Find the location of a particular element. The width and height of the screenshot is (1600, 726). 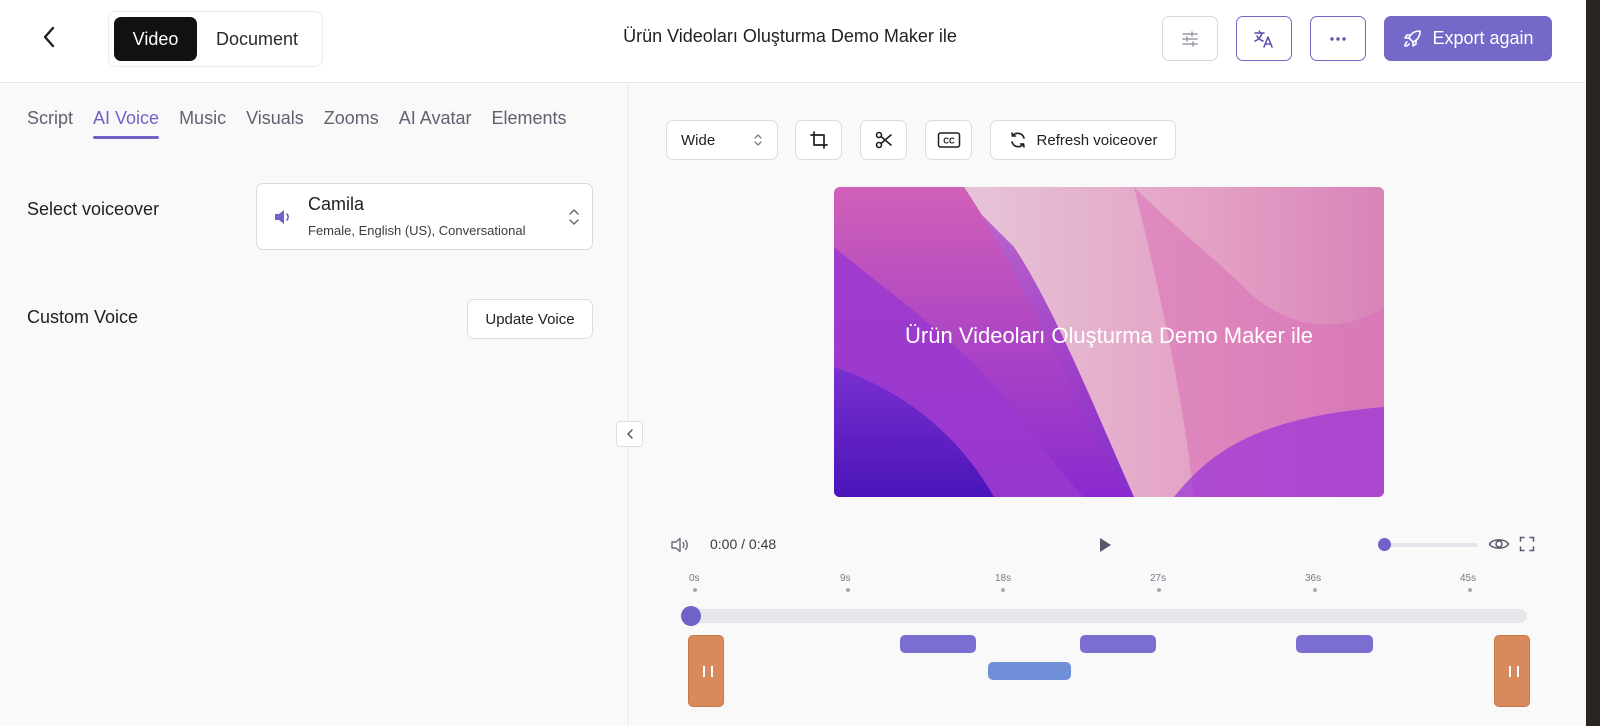

custom-voice-label: Custom Voice is located at coordinates (83, 317).